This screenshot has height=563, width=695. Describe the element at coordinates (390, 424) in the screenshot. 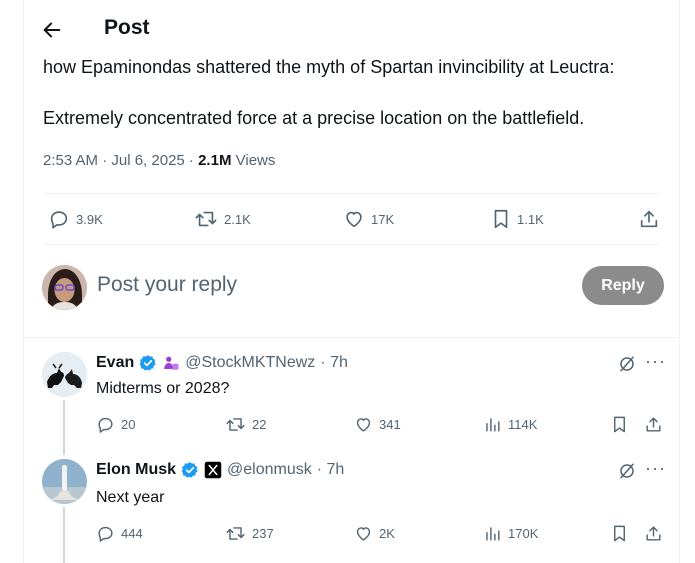

I see `like-count: 341` at that location.